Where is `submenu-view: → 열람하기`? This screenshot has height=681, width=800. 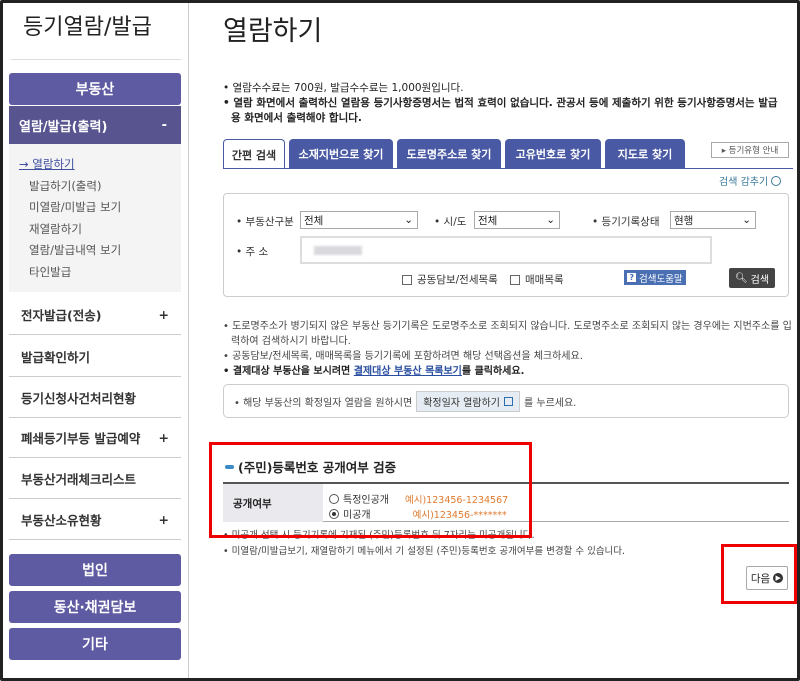
submenu-view: → 열람하기 is located at coordinates (95, 167).